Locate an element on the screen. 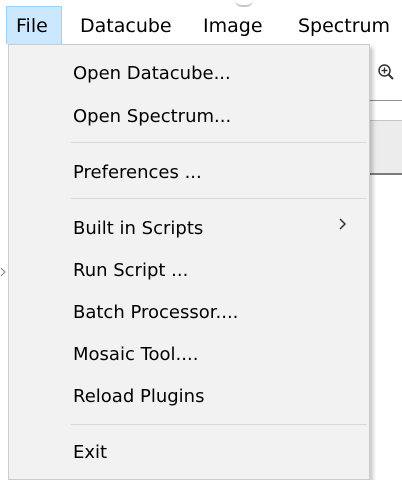 The width and height of the screenshot is (402, 480). zoom-in-icon is located at coordinates (386, 72).